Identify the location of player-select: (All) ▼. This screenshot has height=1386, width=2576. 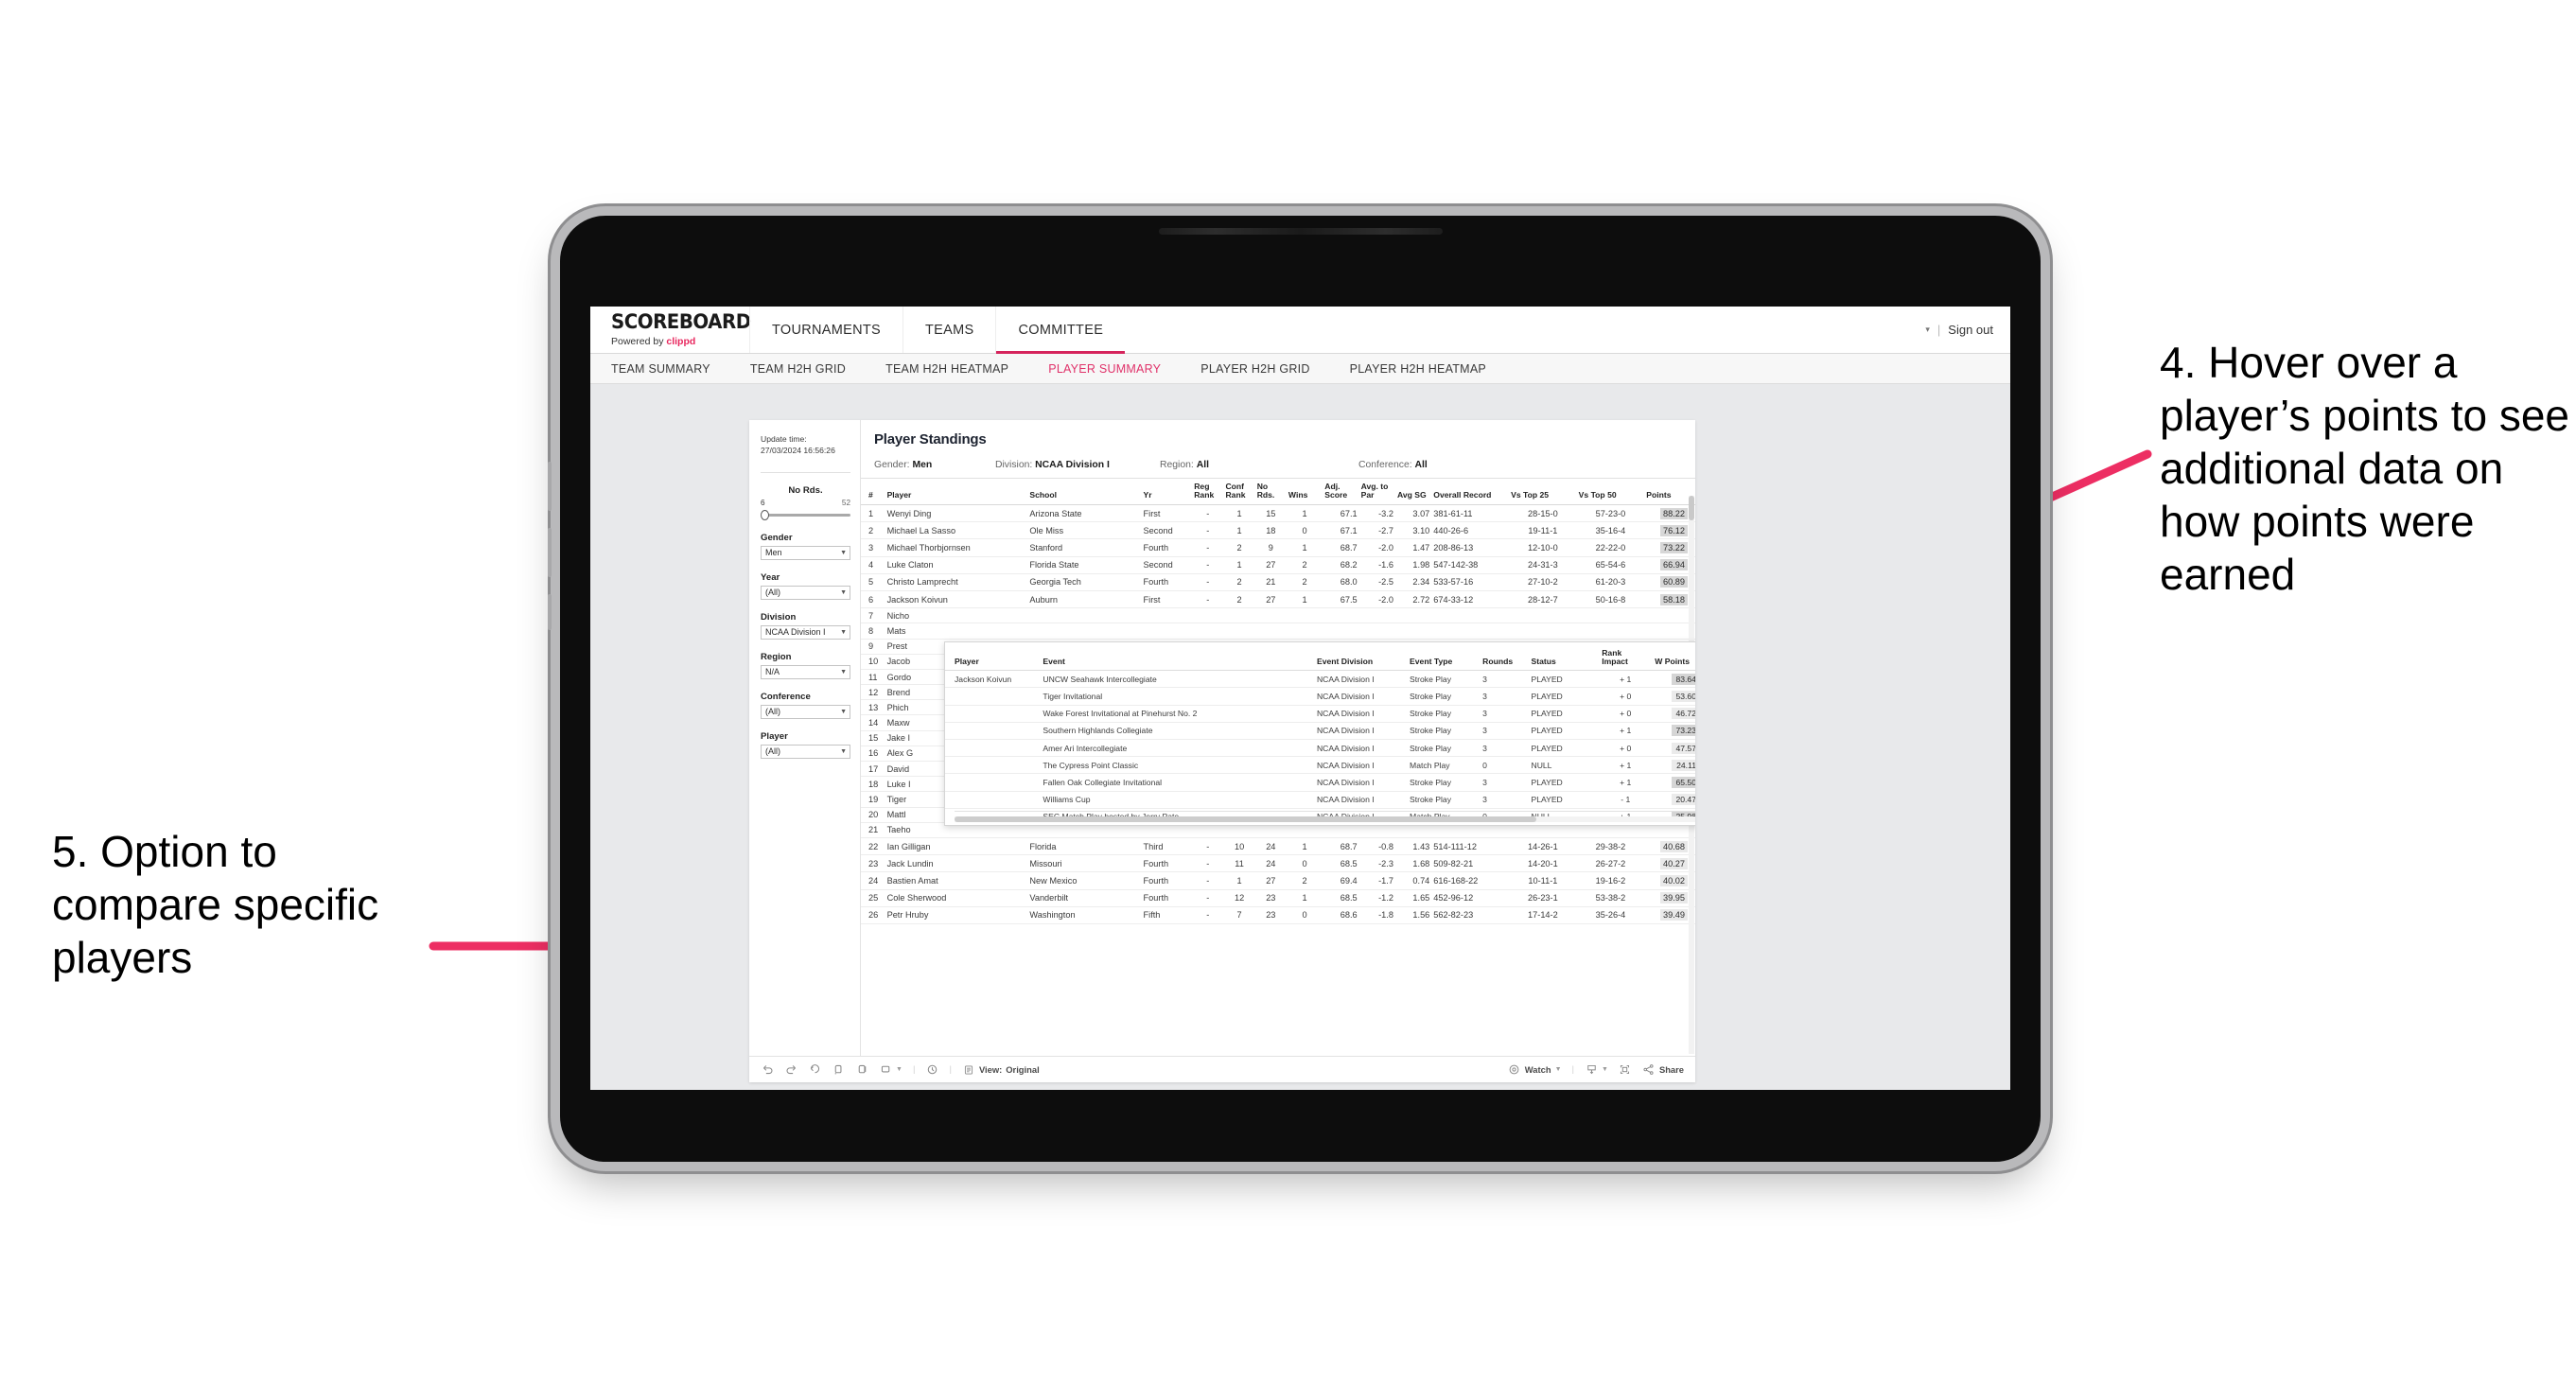
(806, 751).